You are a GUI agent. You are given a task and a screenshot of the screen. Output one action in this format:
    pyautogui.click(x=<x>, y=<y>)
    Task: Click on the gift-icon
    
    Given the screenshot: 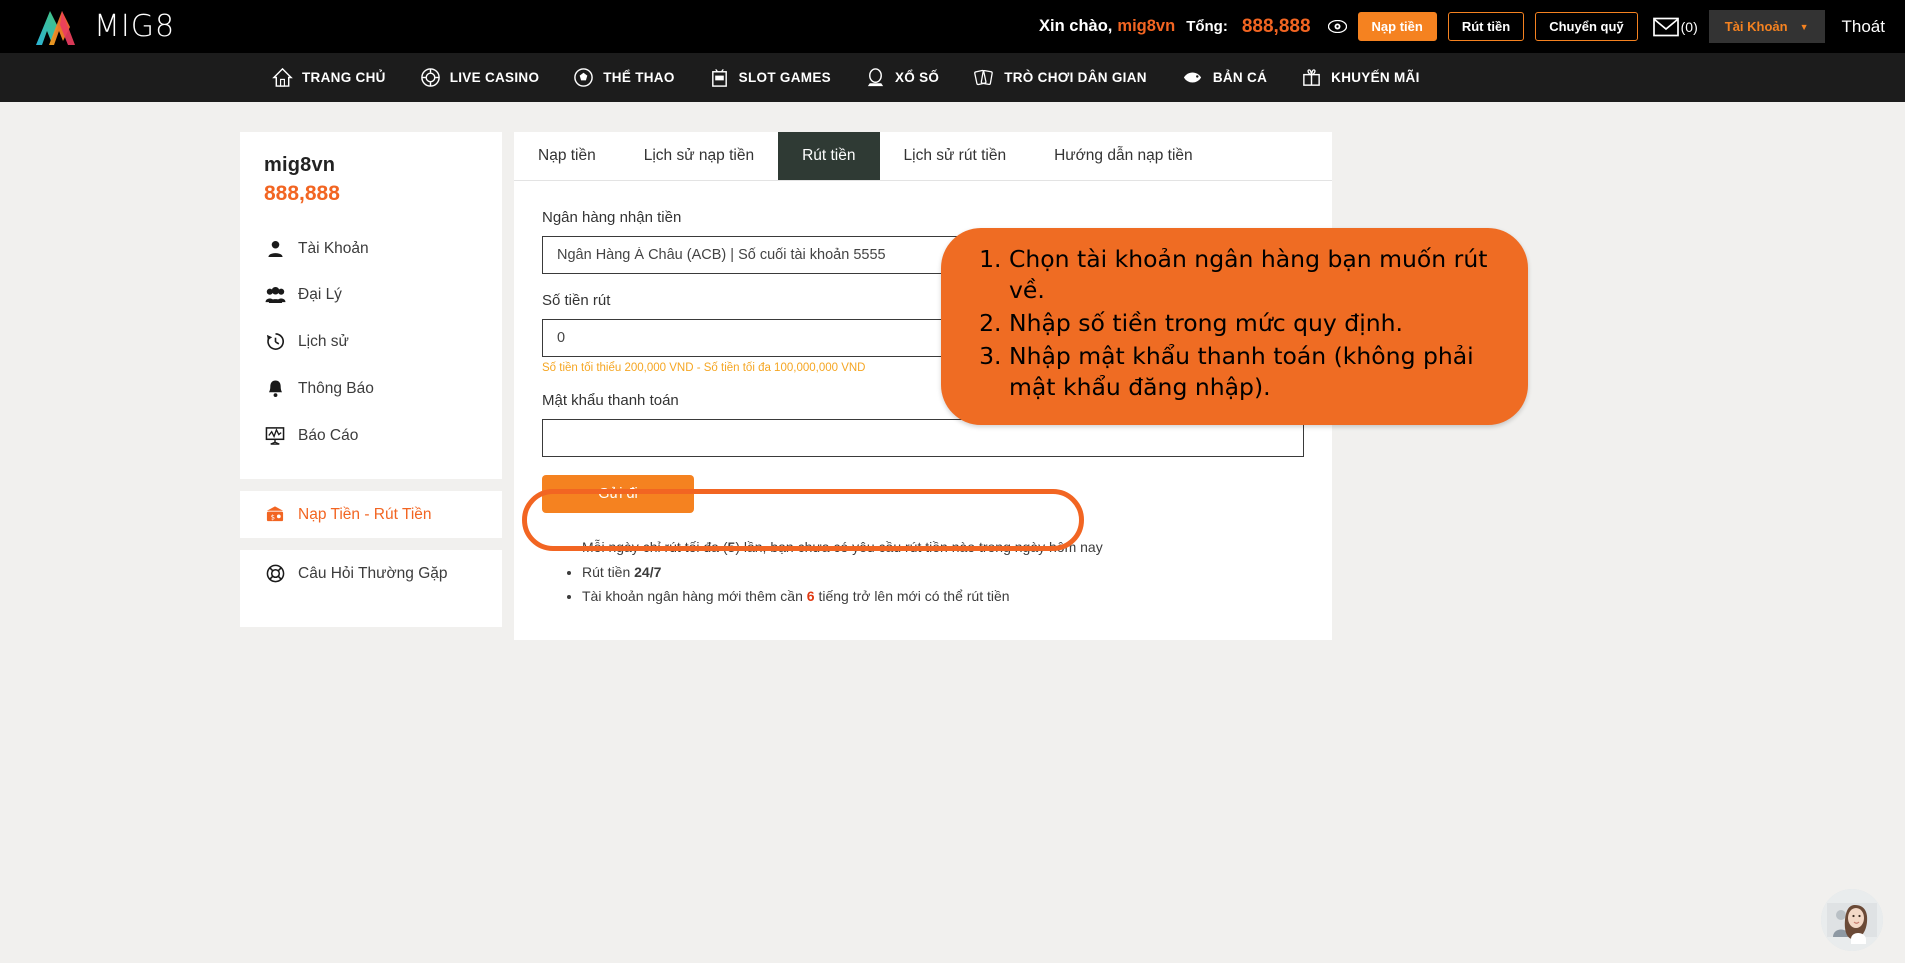 What is the action you would take?
    pyautogui.click(x=1311, y=77)
    